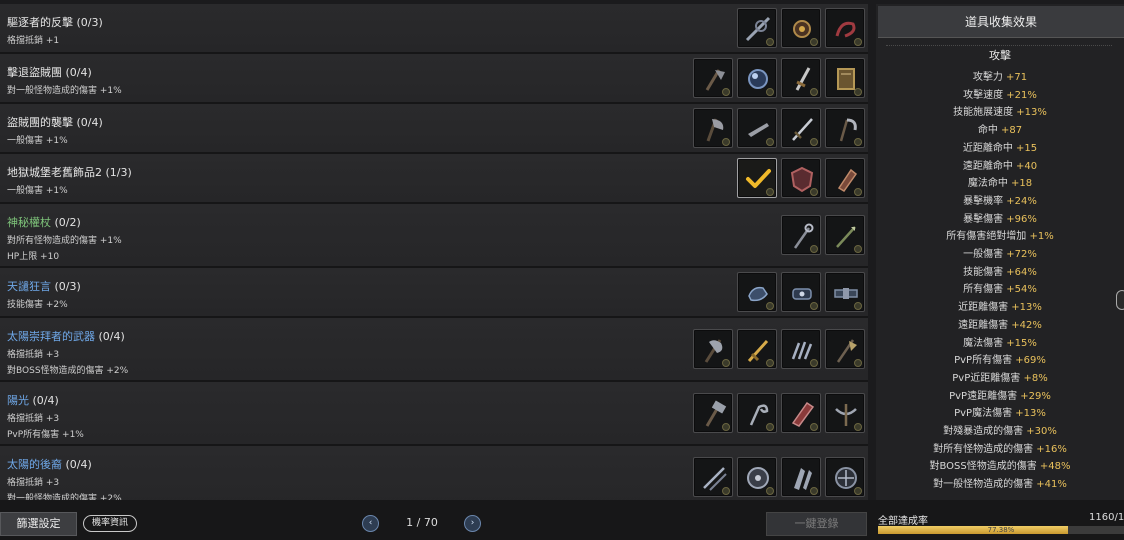 Image resolution: width=1124 pixels, height=540 pixels. What do you see at coordinates (983, 361) in the screenshot?
I see `stat-label: PvP所有傷害` at bounding box center [983, 361].